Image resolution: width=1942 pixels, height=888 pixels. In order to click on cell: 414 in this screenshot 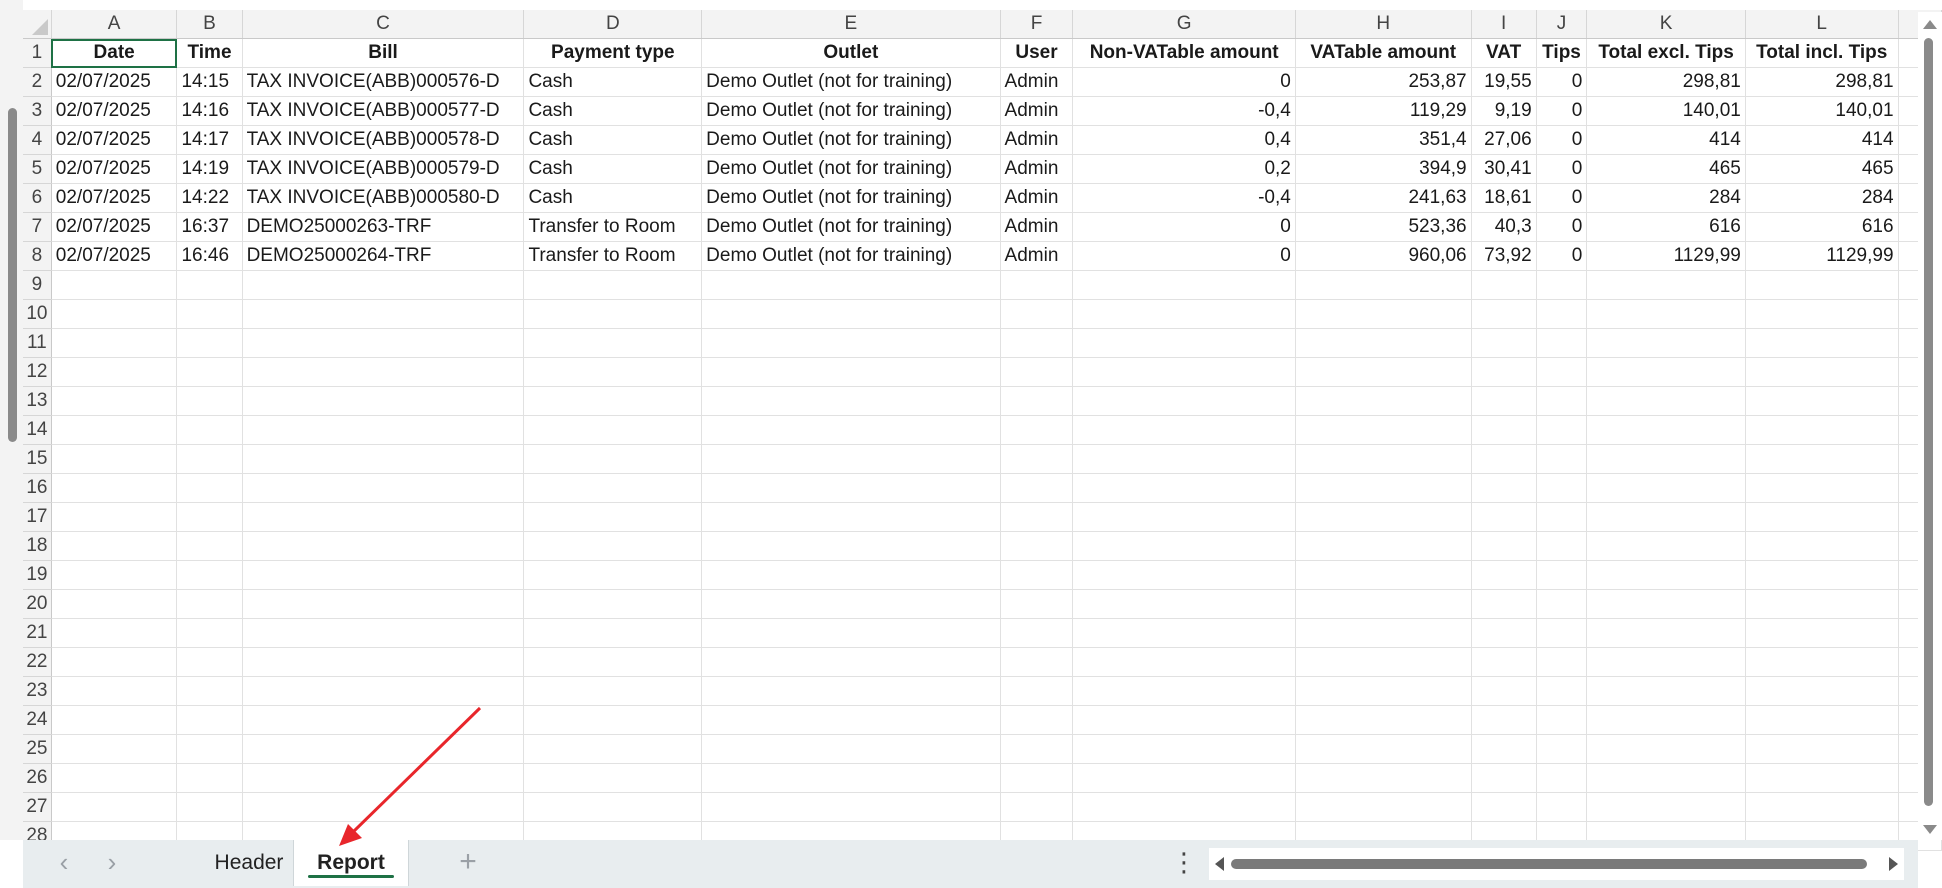, I will do `click(1822, 140)`.